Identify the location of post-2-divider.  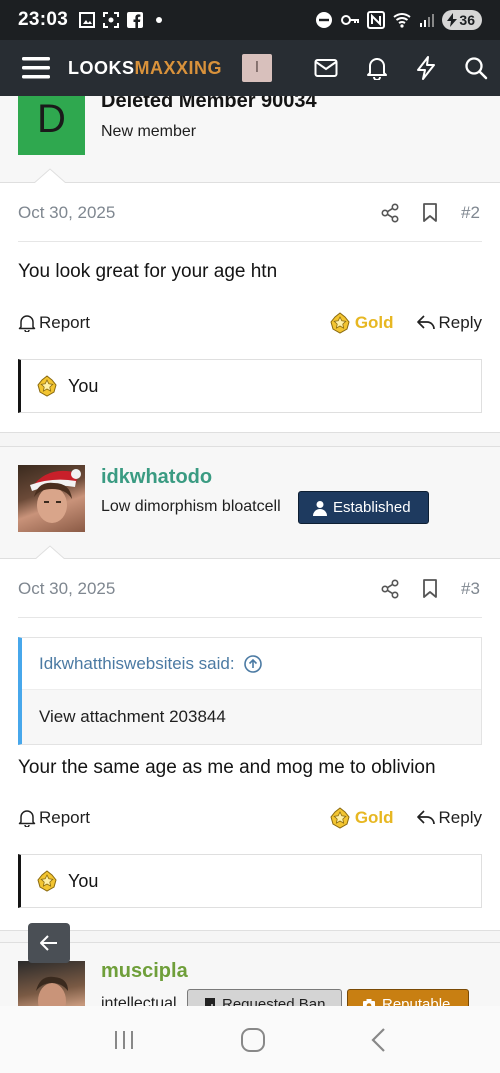
(250, 241).